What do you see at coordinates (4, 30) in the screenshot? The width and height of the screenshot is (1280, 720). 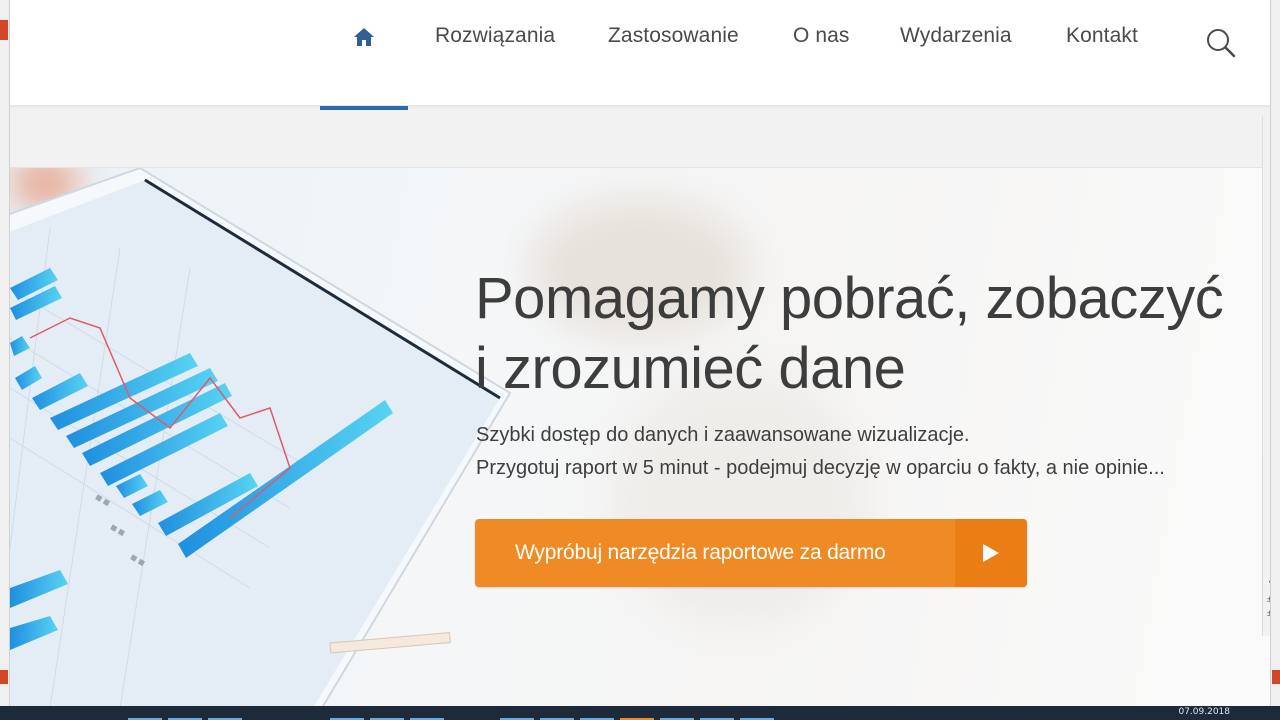 I see `app-tab-marker` at bounding box center [4, 30].